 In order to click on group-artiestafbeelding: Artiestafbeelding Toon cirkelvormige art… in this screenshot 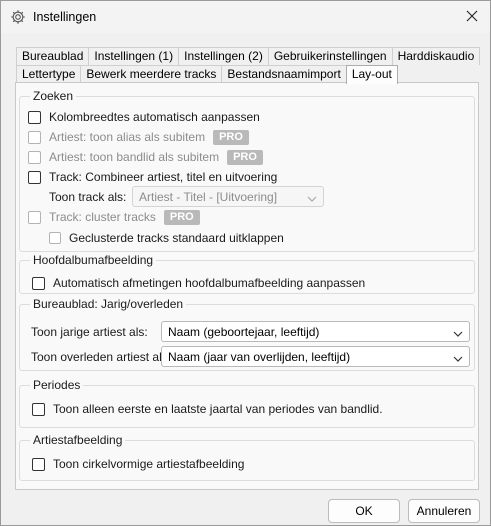, I will do `click(247, 457)`.